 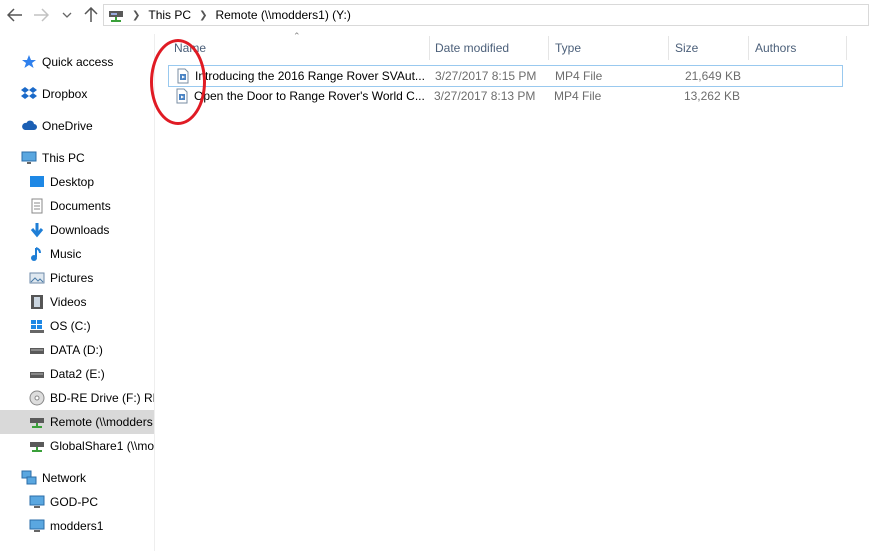 I want to click on sidebar-item-label: BD-RE Drive (F:) RN, so click(x=102, y=398).